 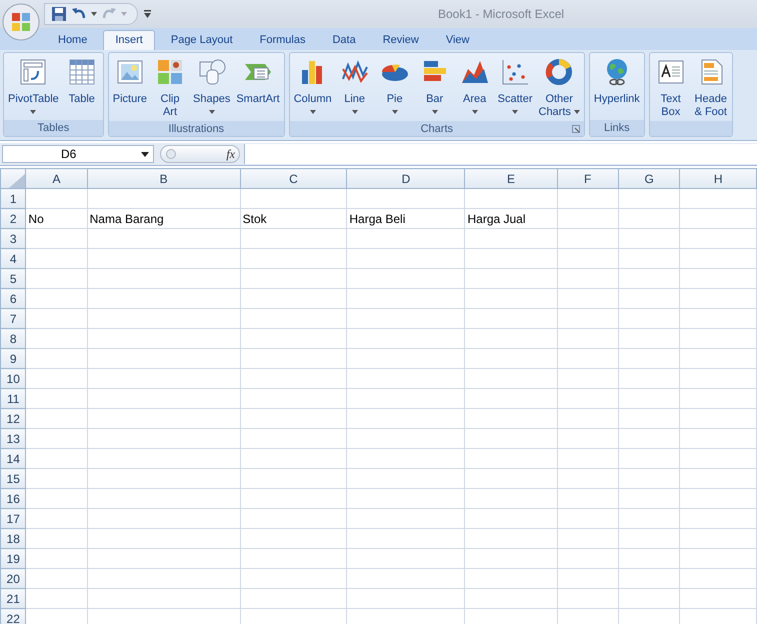 I want to click on customize-icon, so click(x=147, y=14).